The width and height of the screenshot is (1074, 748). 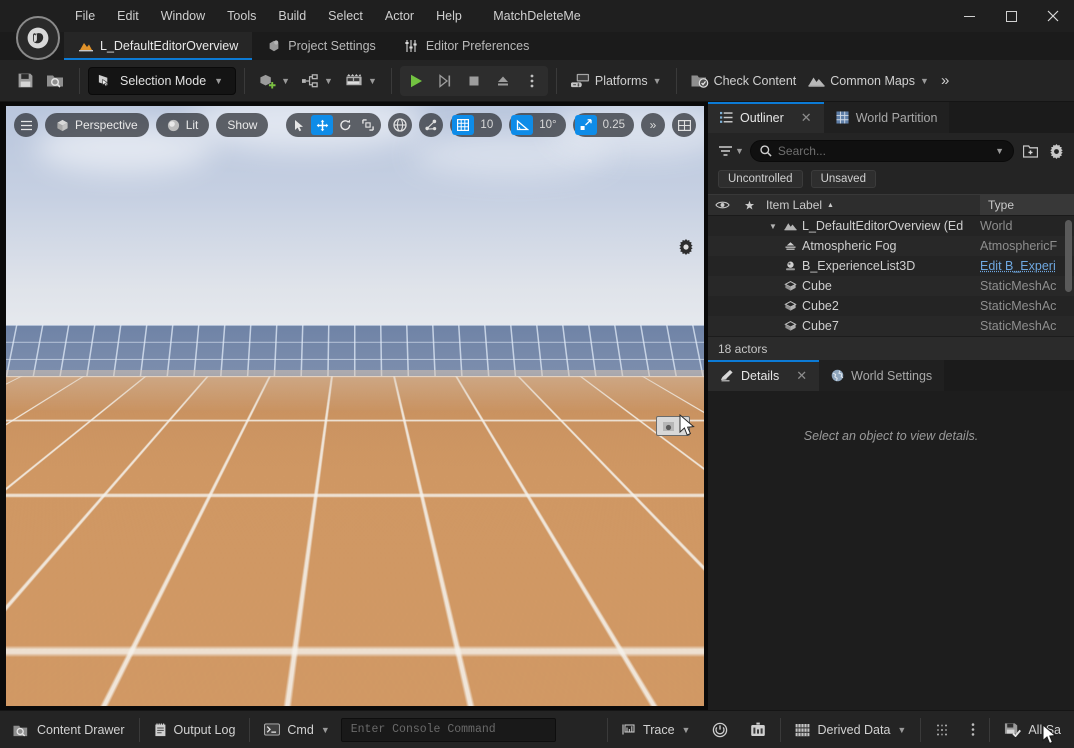 What do you see at coordinates (882, 375) in the screenshot?
I see `tab-world-settings: World Settings` at bounding box center [882, 375].